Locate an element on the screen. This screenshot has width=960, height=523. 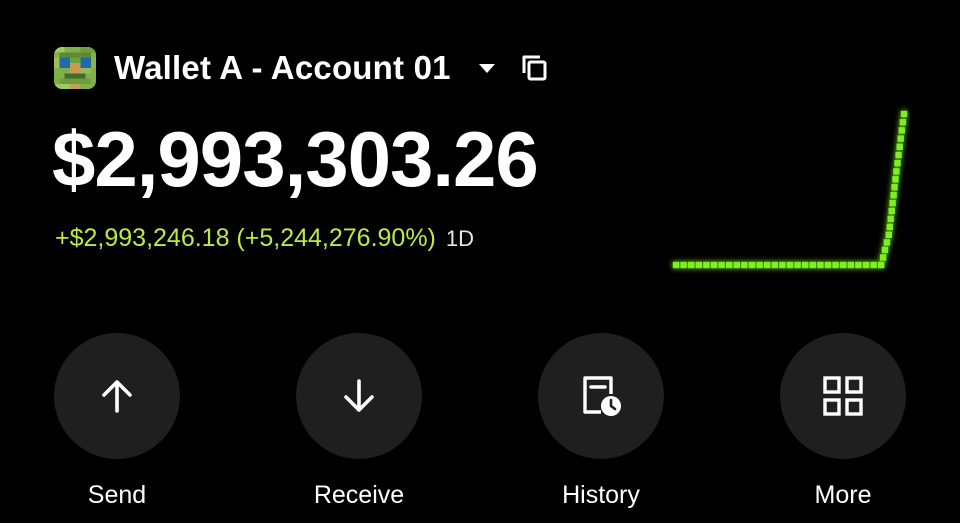
send-button: Send is located at coordinates (117, 421).